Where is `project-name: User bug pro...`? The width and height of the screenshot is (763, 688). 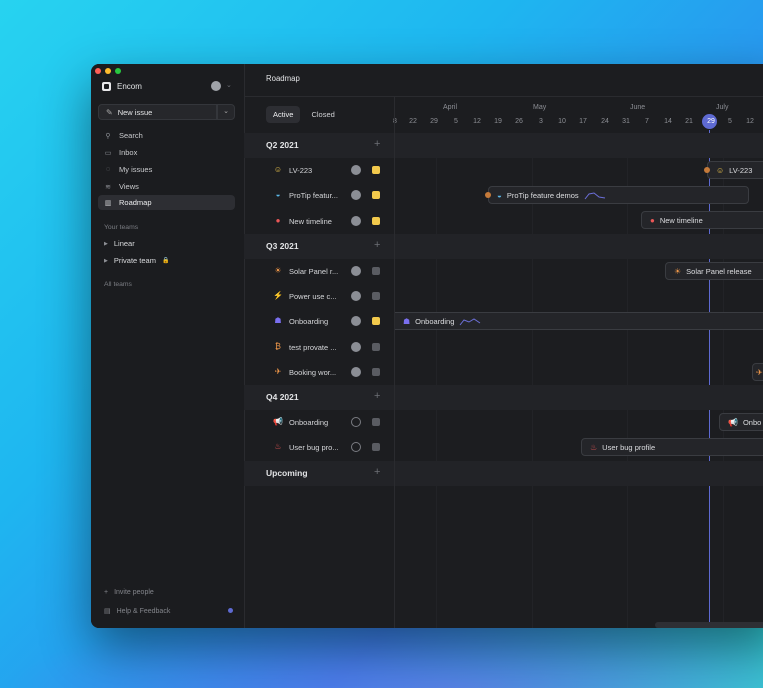 project-name: User bug pro... is located at coordinates (314, 448).